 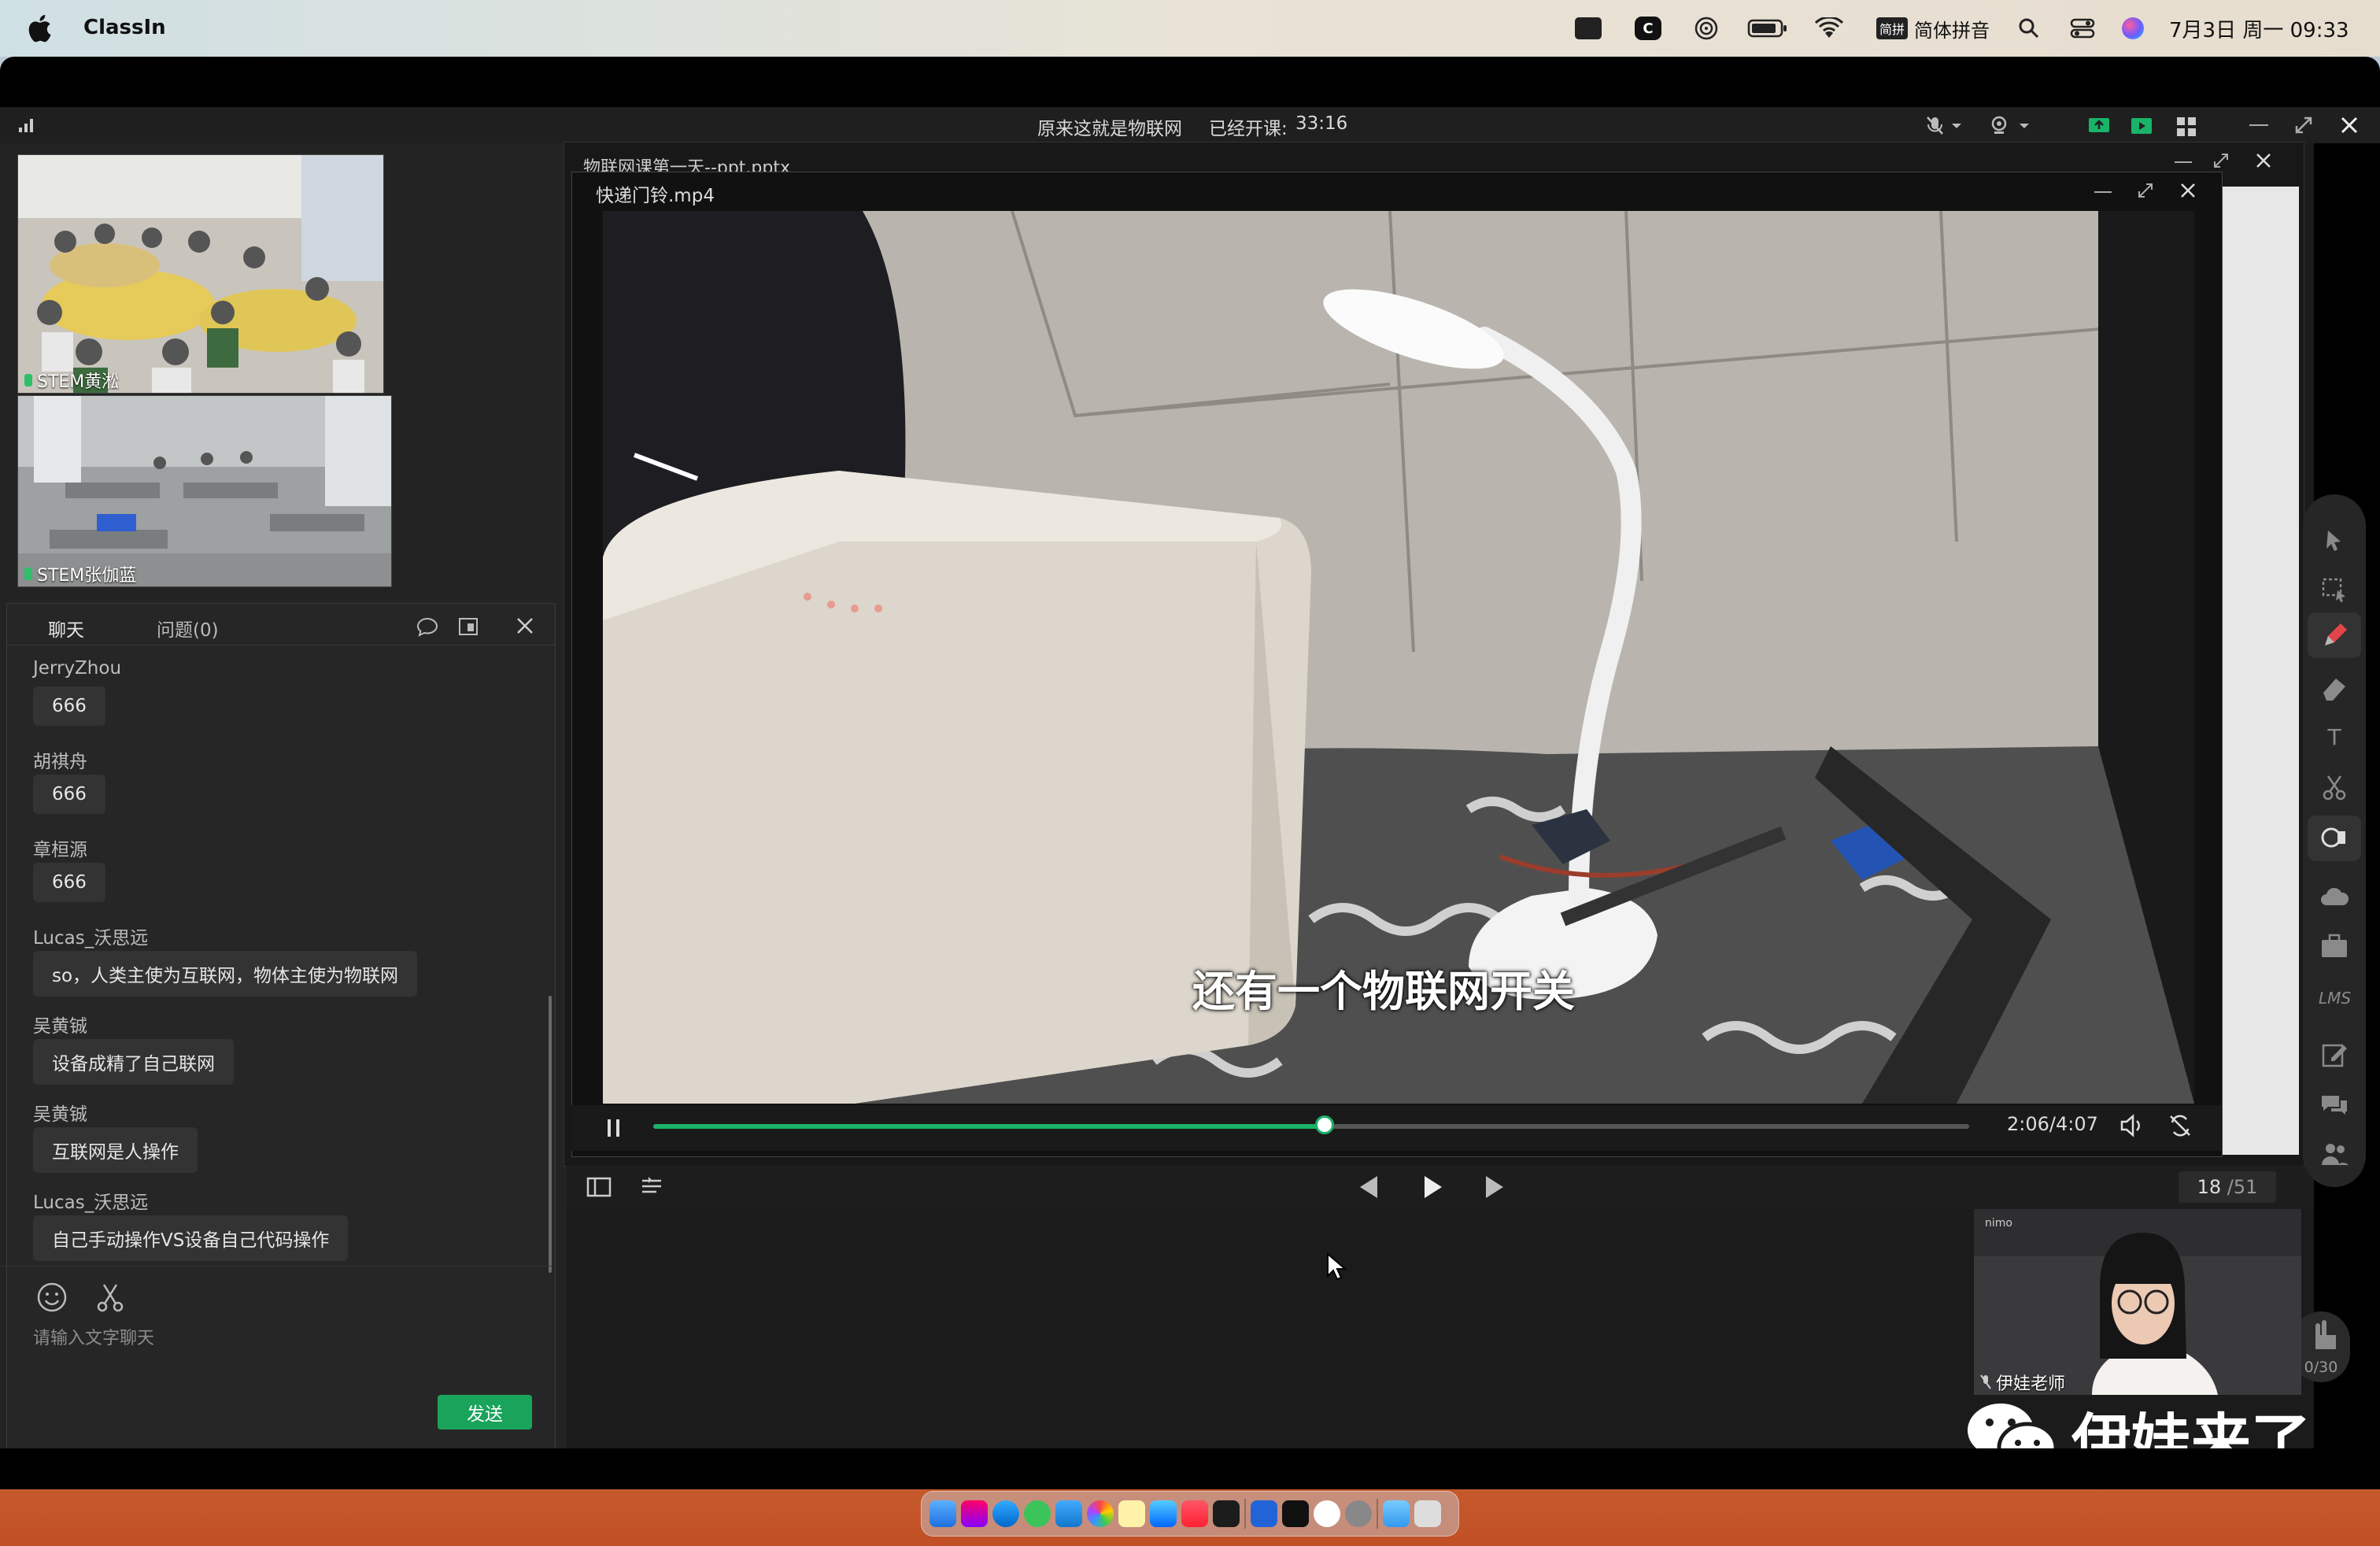 What do you see at coordinates (599, 1187) in the screenshot?
I see `thumbnail-panel-icon` at bounding box center [599, 1187].